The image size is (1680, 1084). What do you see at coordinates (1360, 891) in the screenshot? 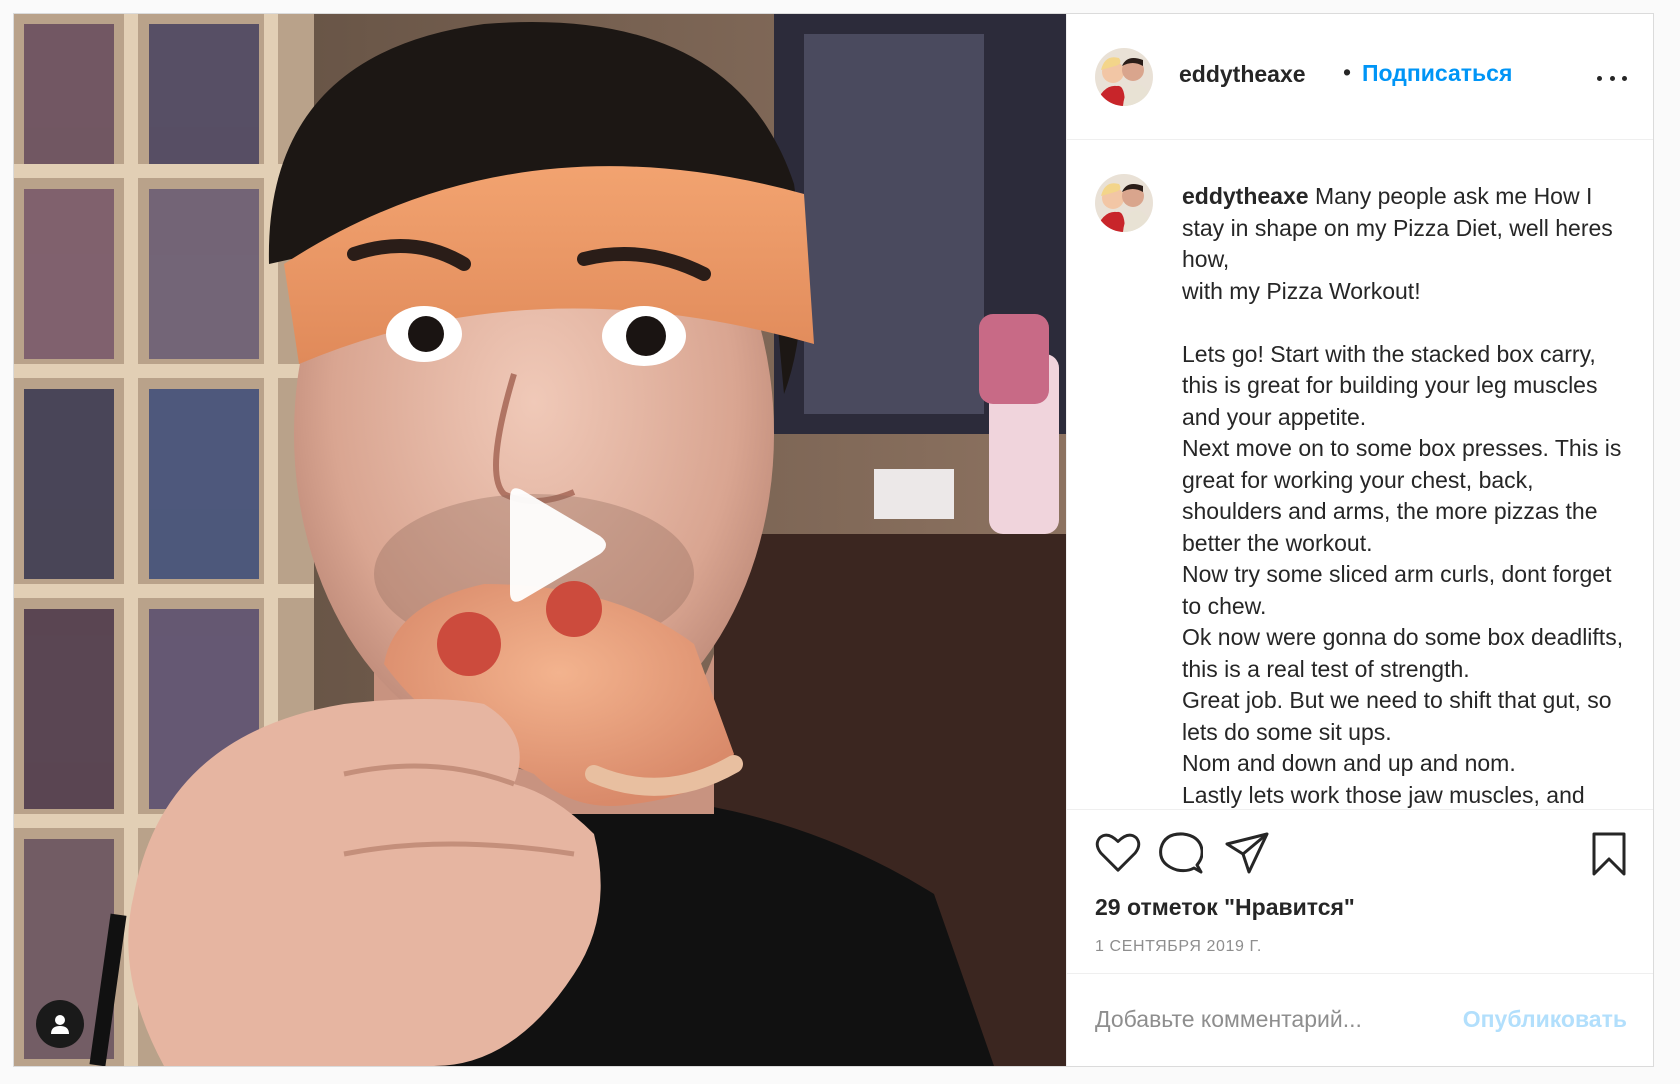
I see `post-actions: 29 отметок "Нравится" 1 СЕНТЯБРЯ 2019 Г.` at bounding box center [1360, 891].